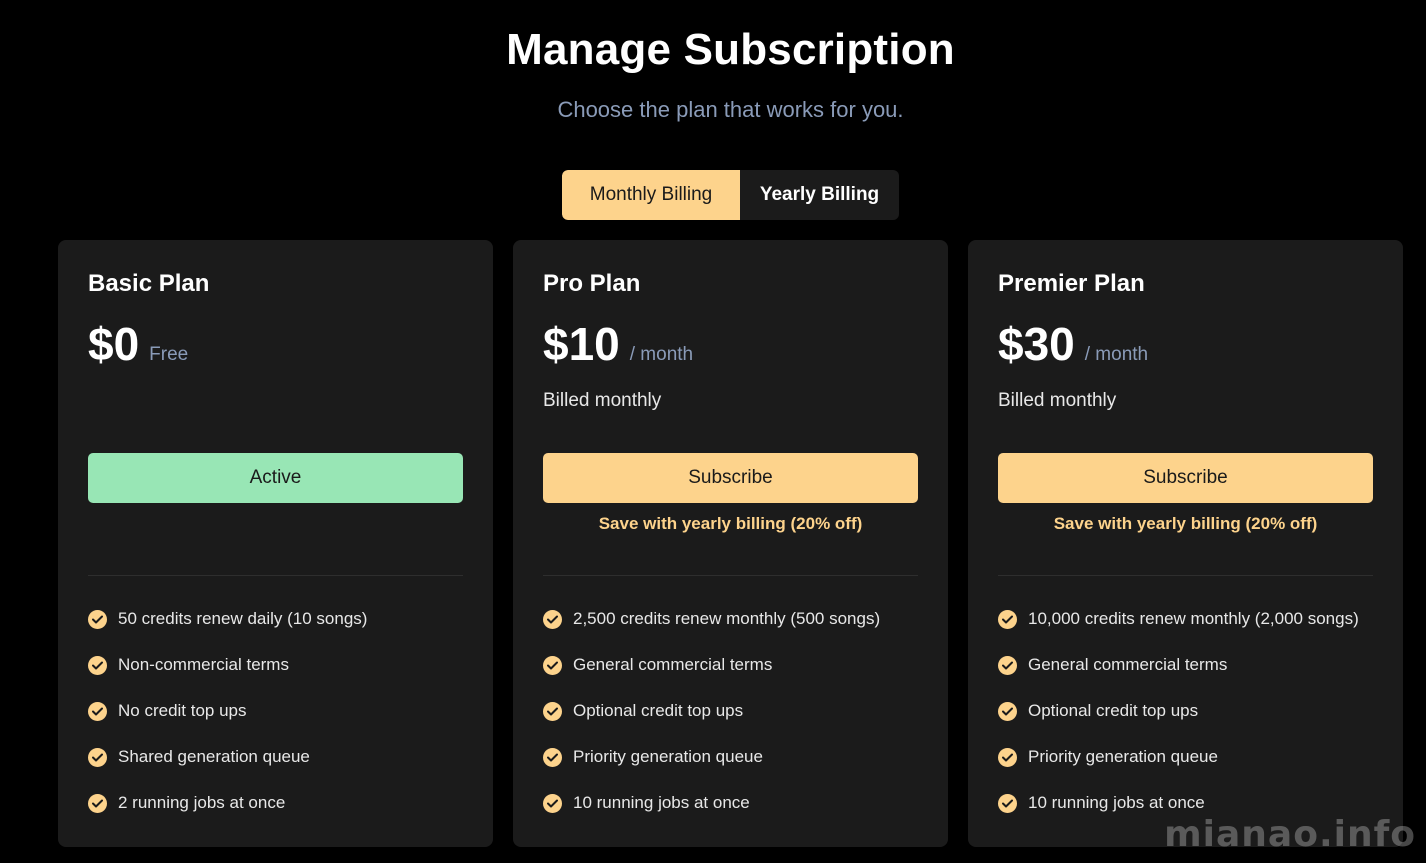  I want to click on active-button: Active, so click(275, 478).